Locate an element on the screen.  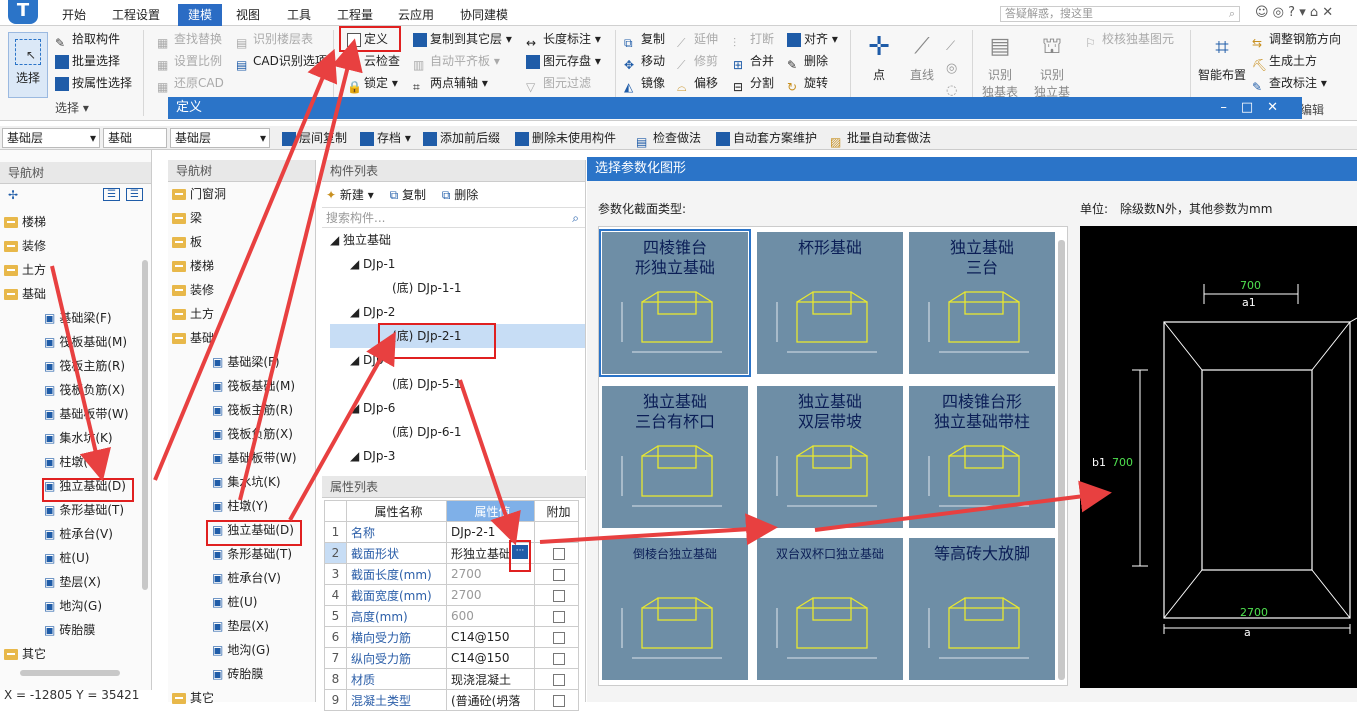
save-element: 图元存盘 ▾ is located at coordinates (563, 61).